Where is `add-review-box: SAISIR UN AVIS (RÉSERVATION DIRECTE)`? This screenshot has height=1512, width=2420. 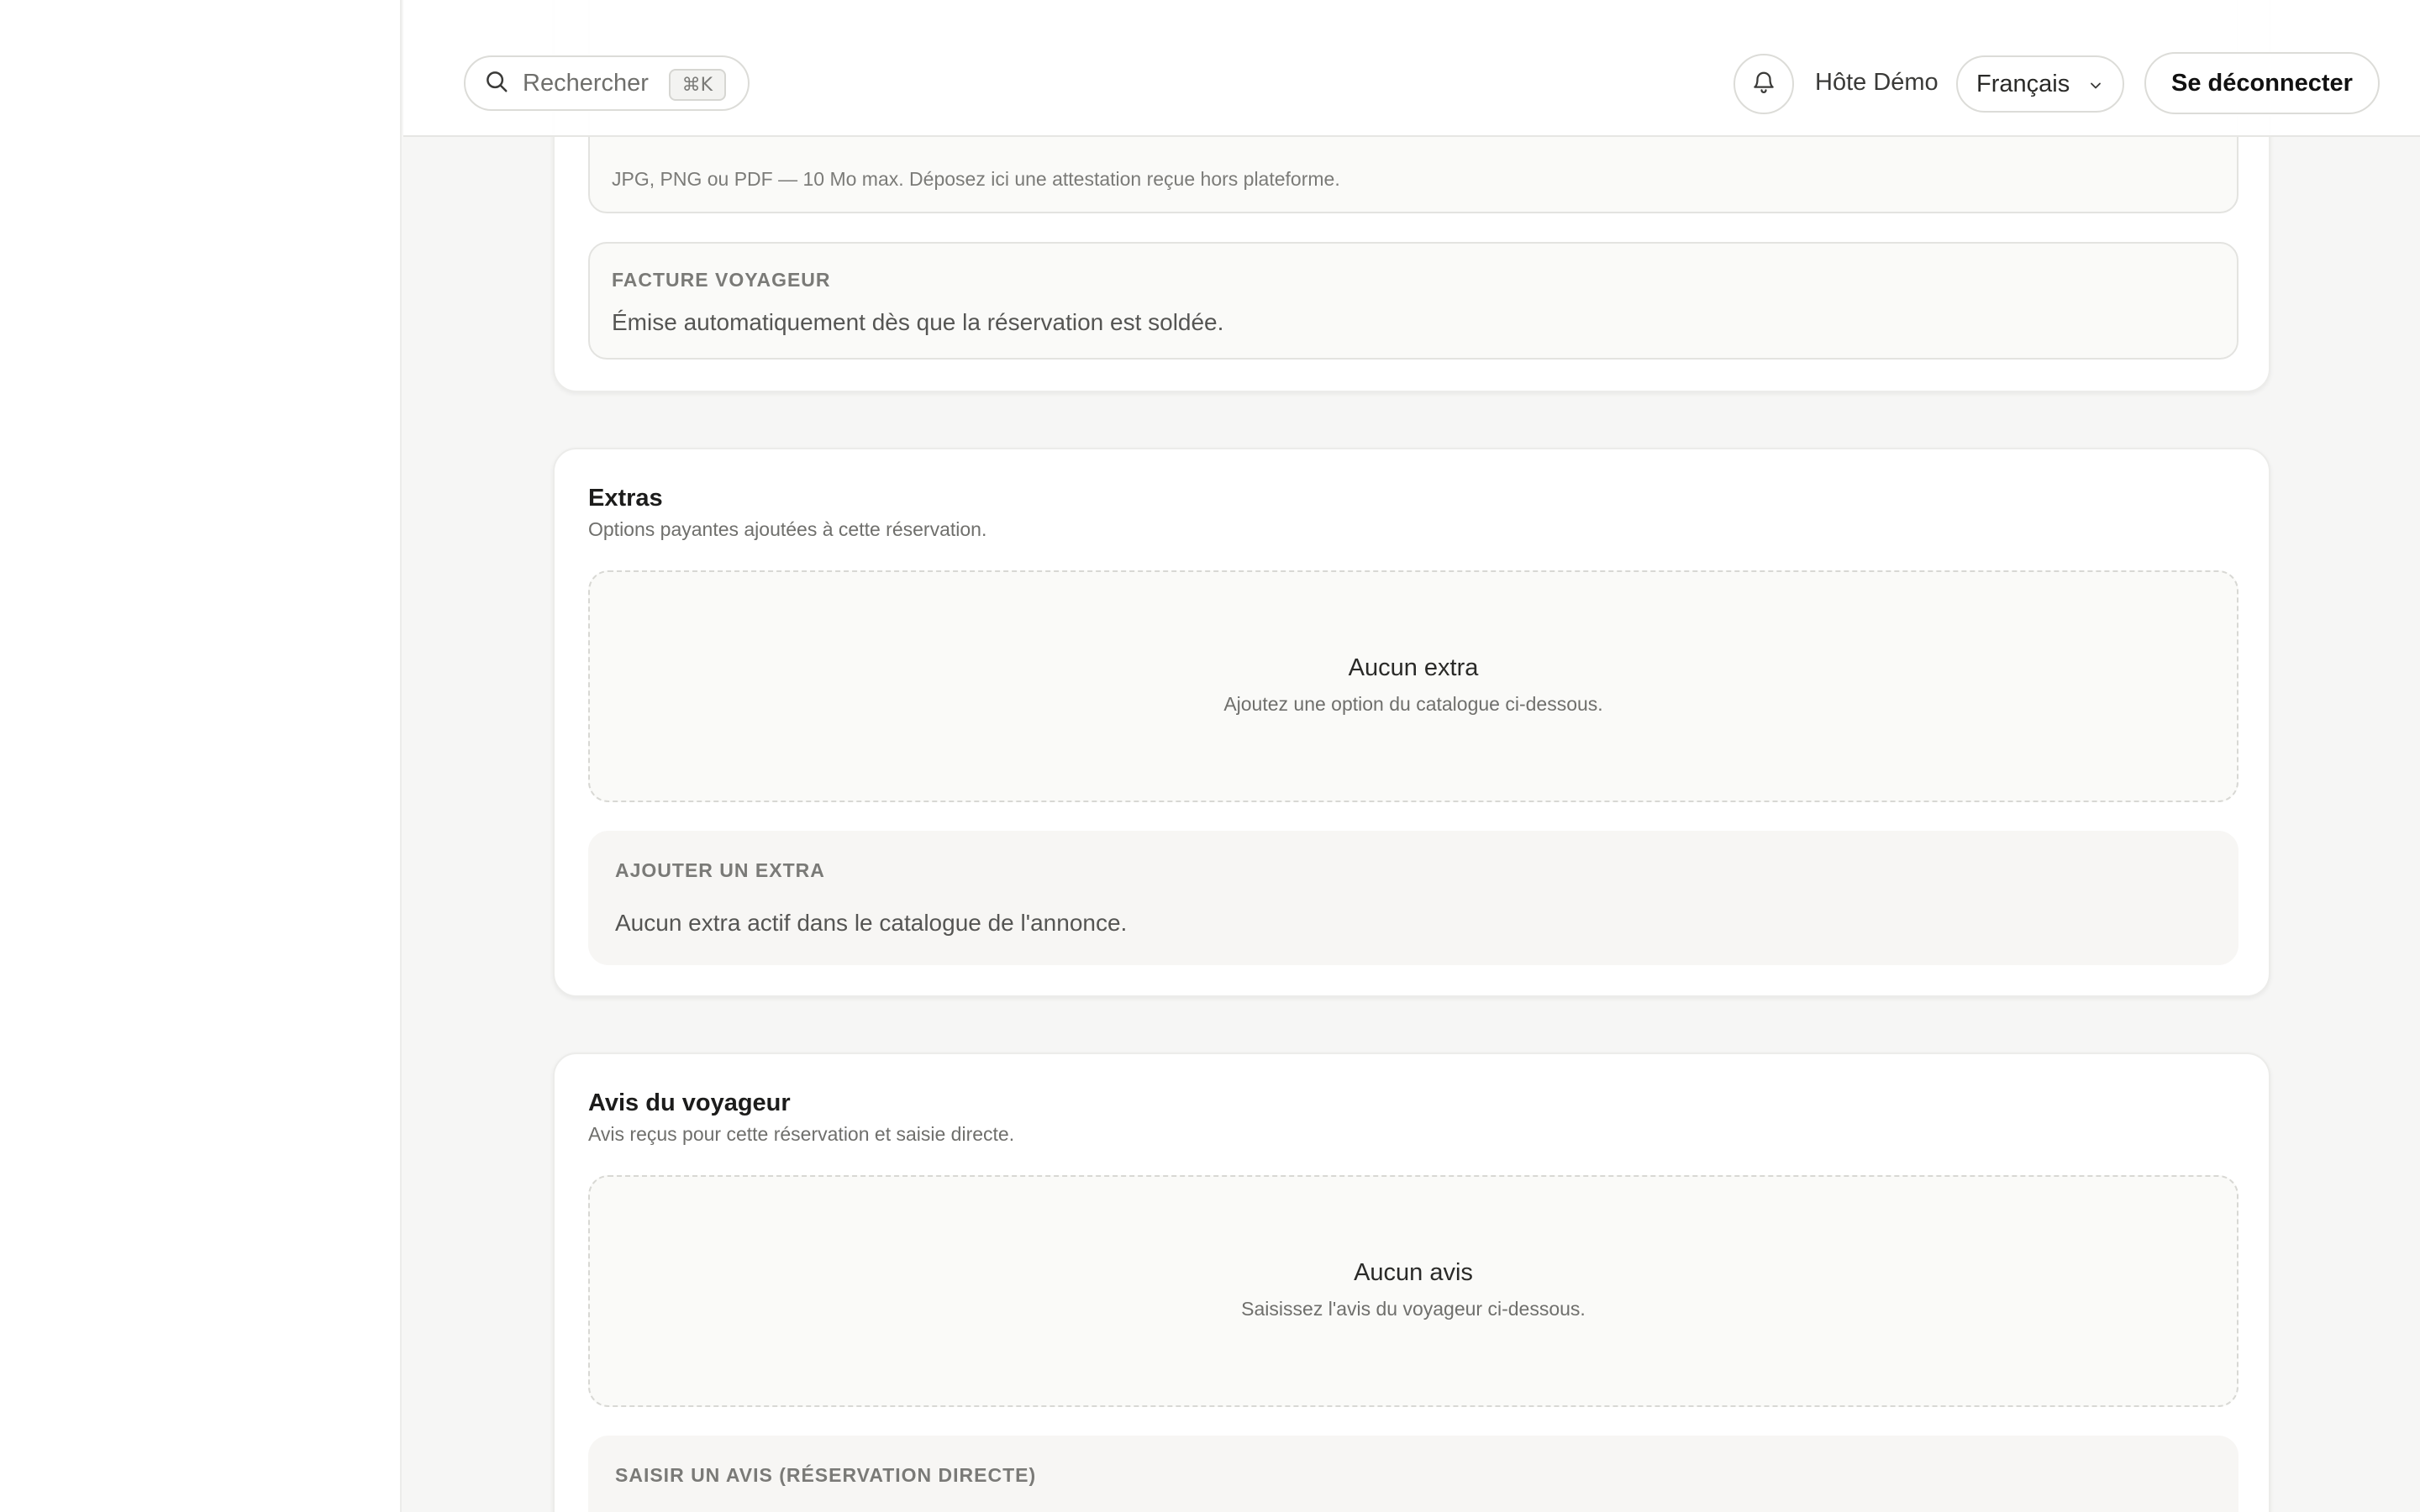 add-review-box: SAISIR UN AVIS (RÉSERVATION DIRECTE) is located at coordinates (1413, 1474).